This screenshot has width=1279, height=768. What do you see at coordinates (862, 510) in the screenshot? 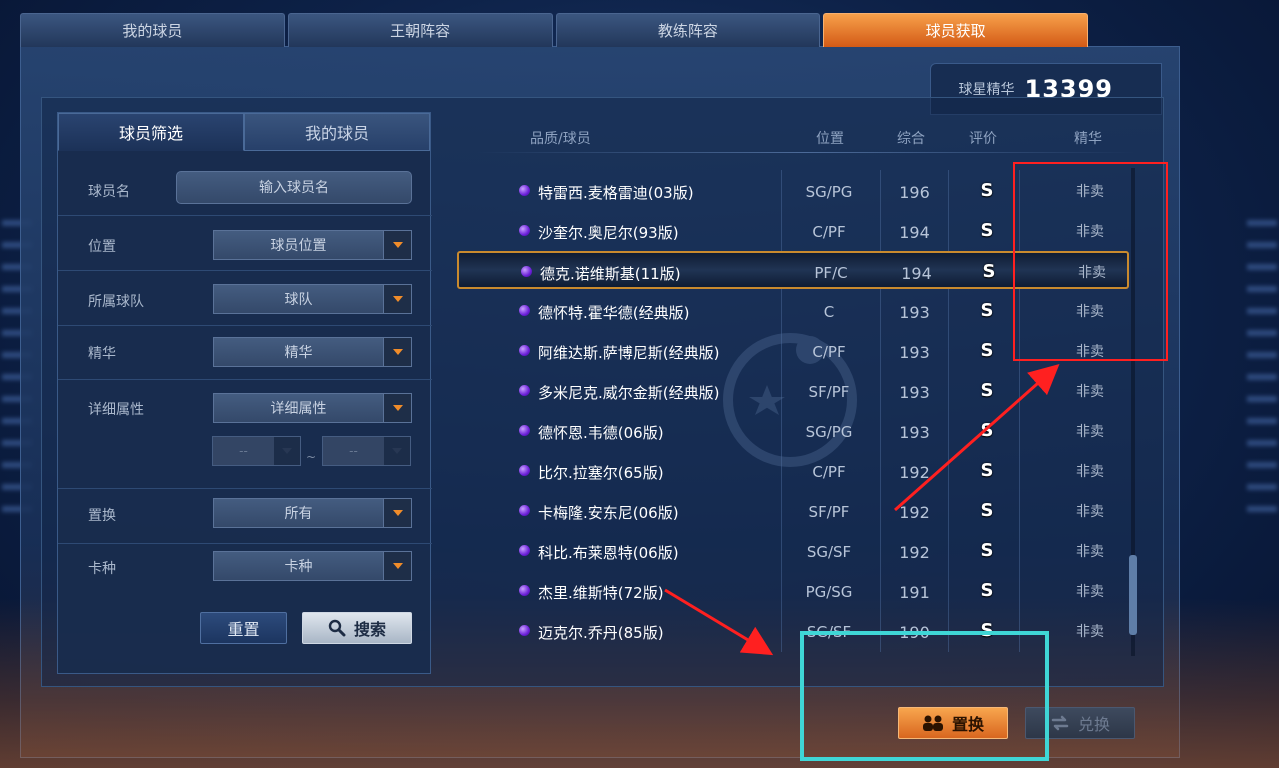
I see `annotation-arrows` at bounding box center [862, 510].